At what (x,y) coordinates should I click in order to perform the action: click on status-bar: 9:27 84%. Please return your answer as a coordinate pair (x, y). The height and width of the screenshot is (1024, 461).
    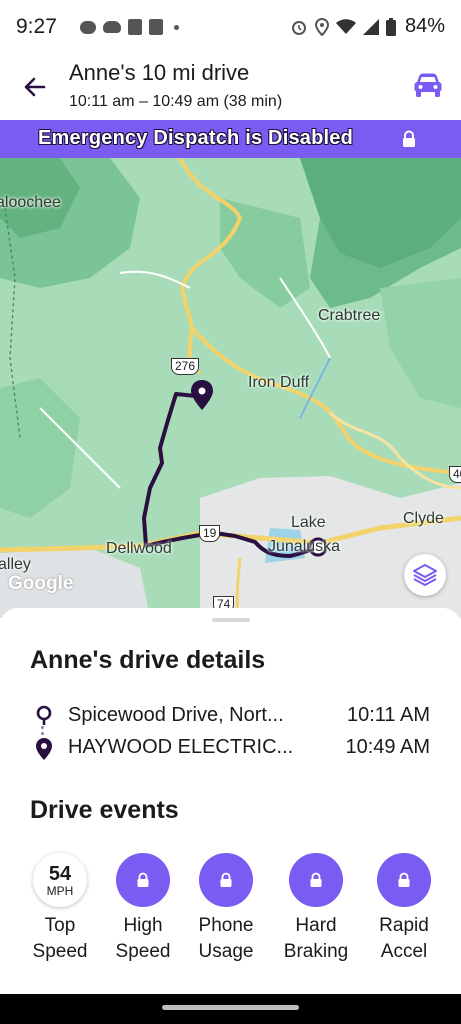
    Looking at the image, I should click on (230, 26).